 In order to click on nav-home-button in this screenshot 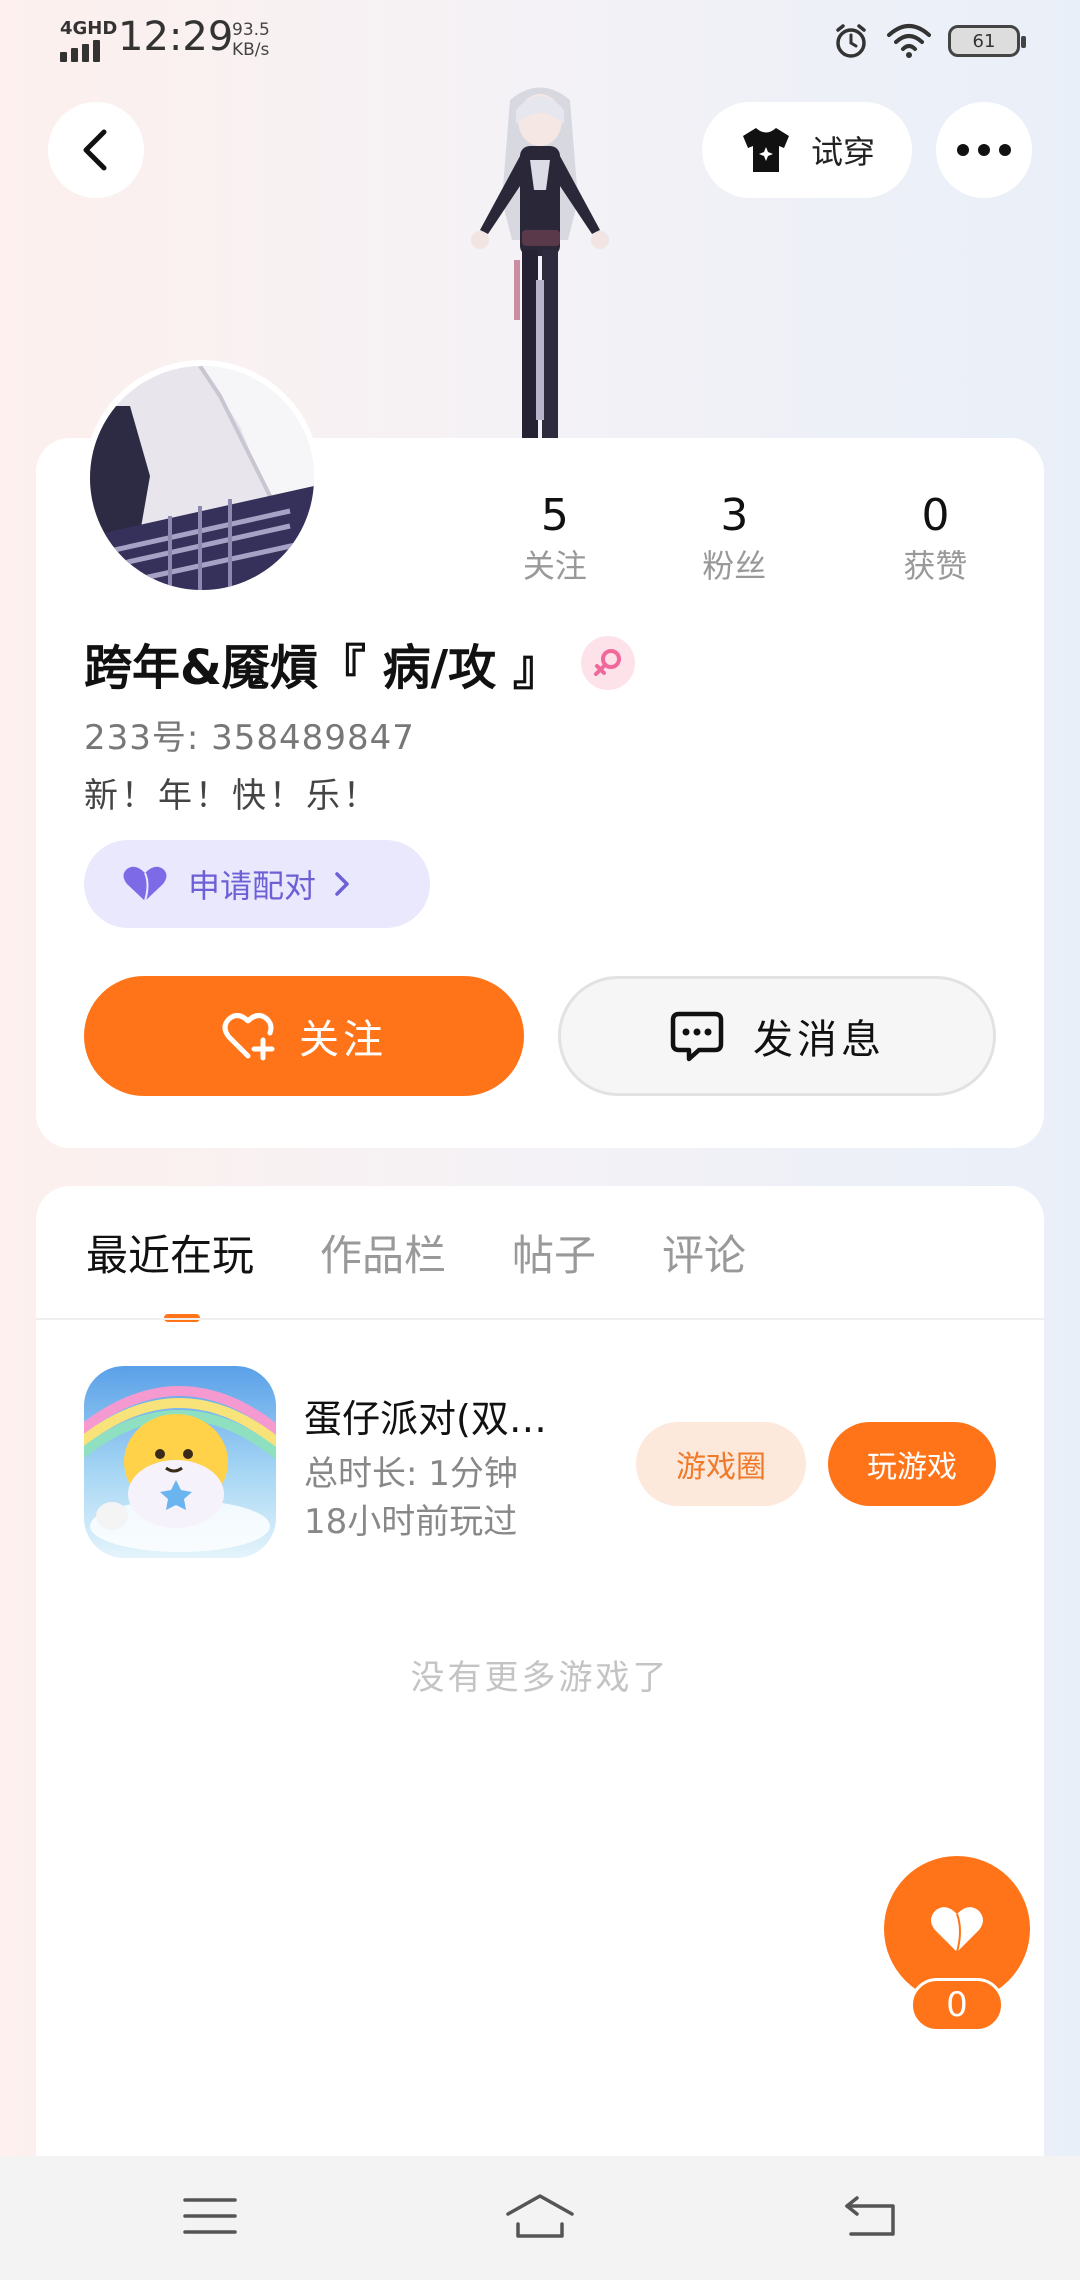, I will do `click(540, 2216)`.